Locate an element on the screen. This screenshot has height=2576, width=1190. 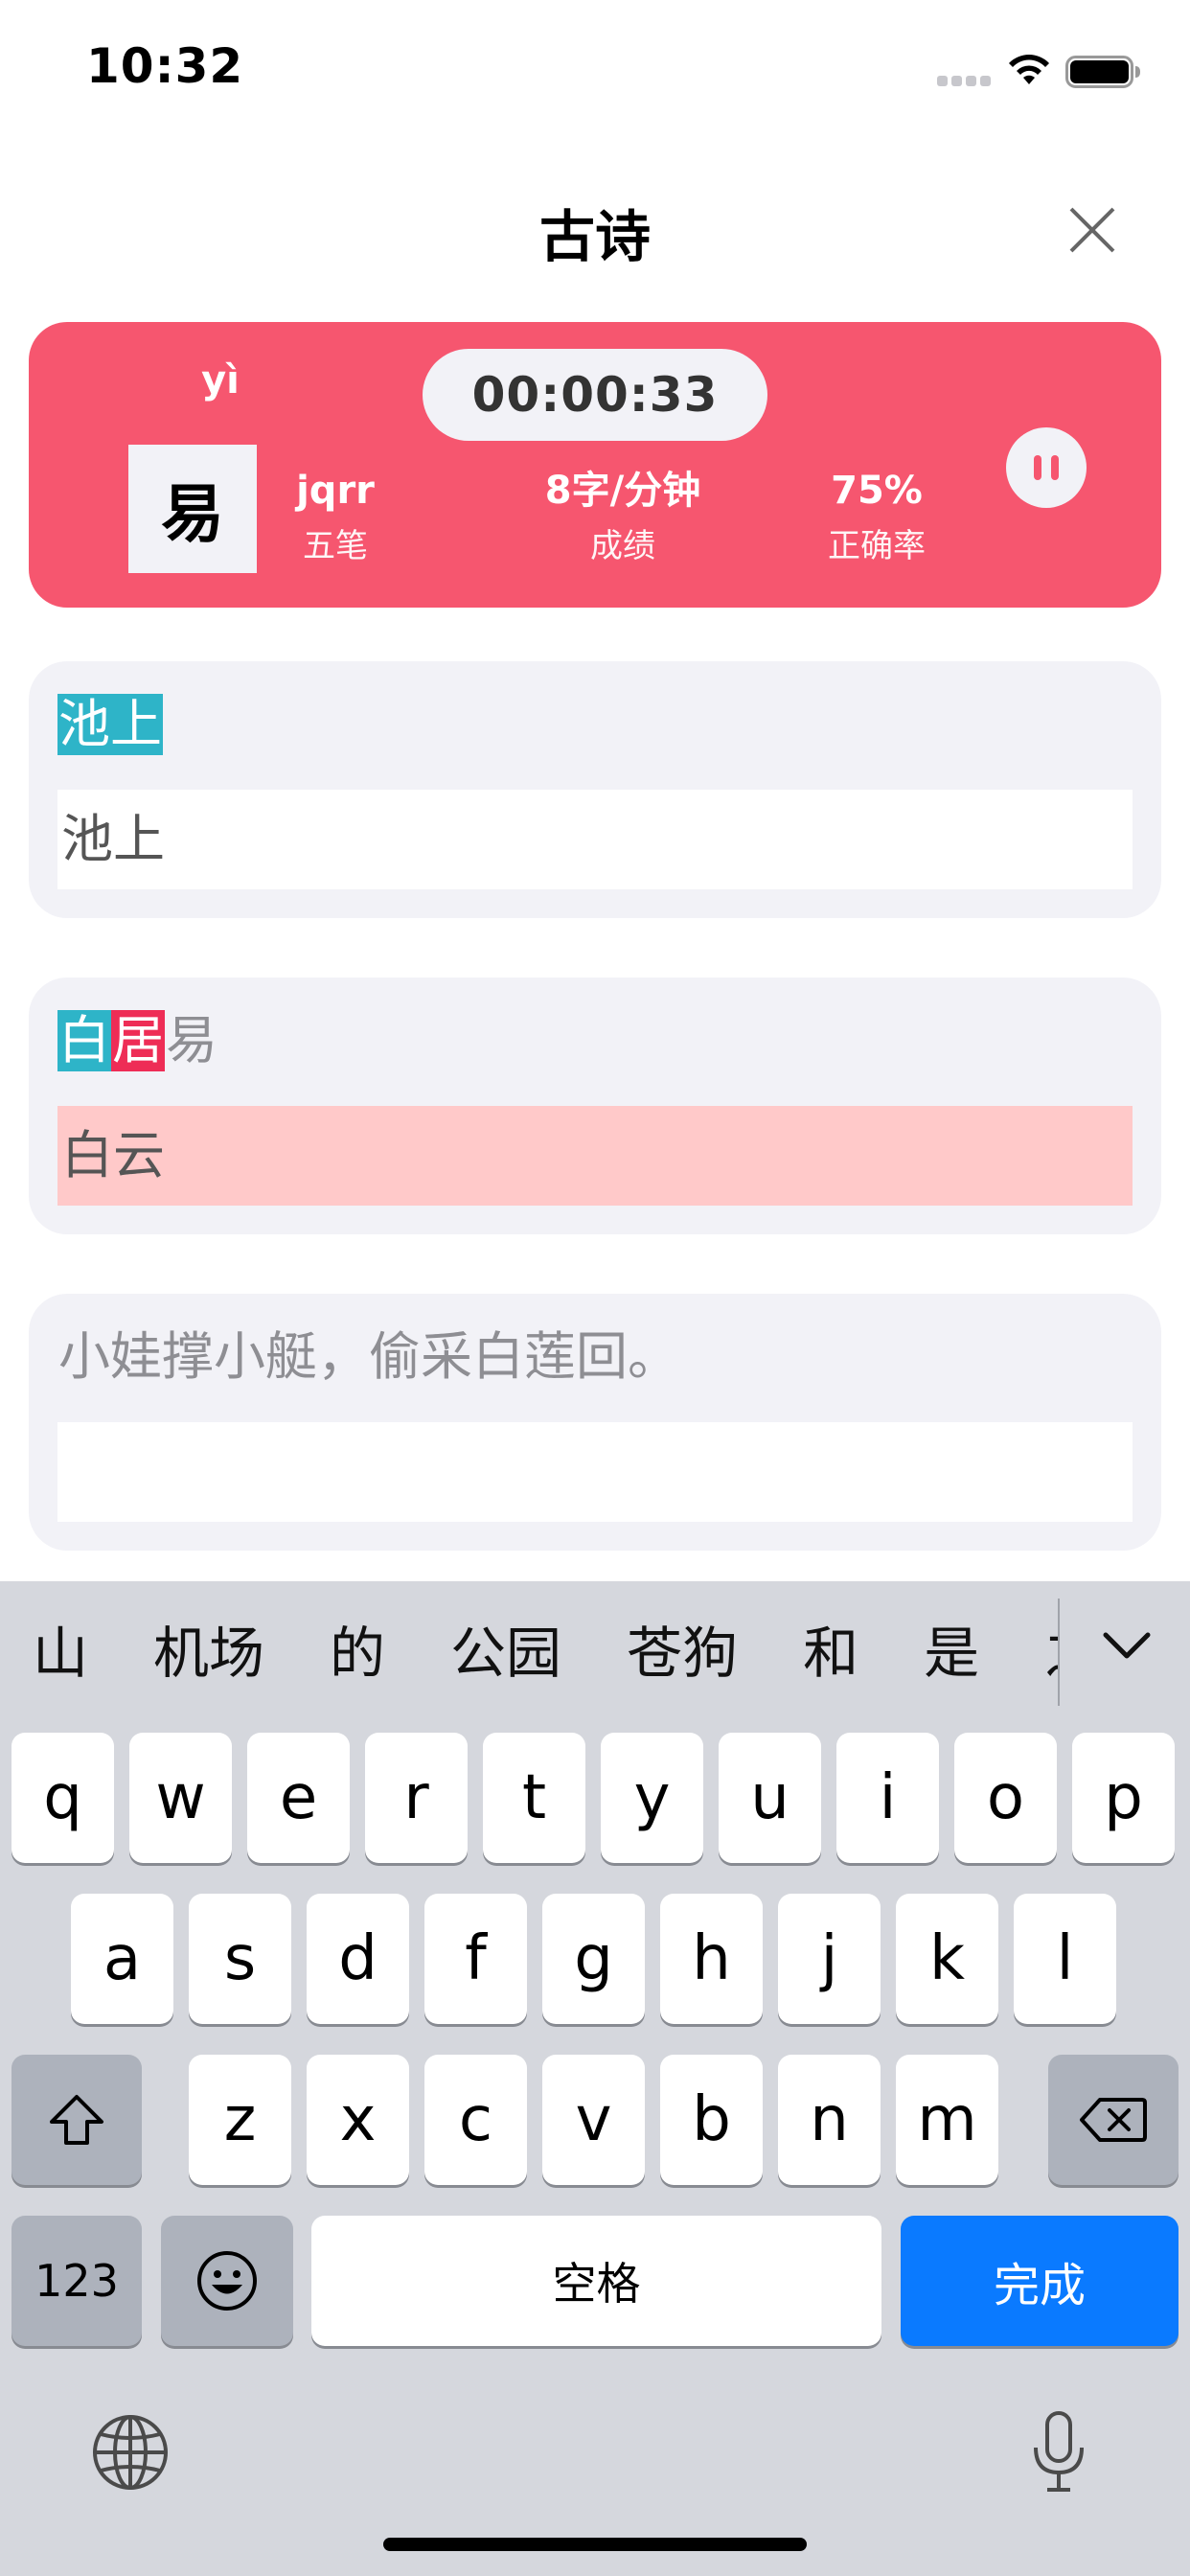
status-bar: 10:32 is located at coordinates (595, 72).